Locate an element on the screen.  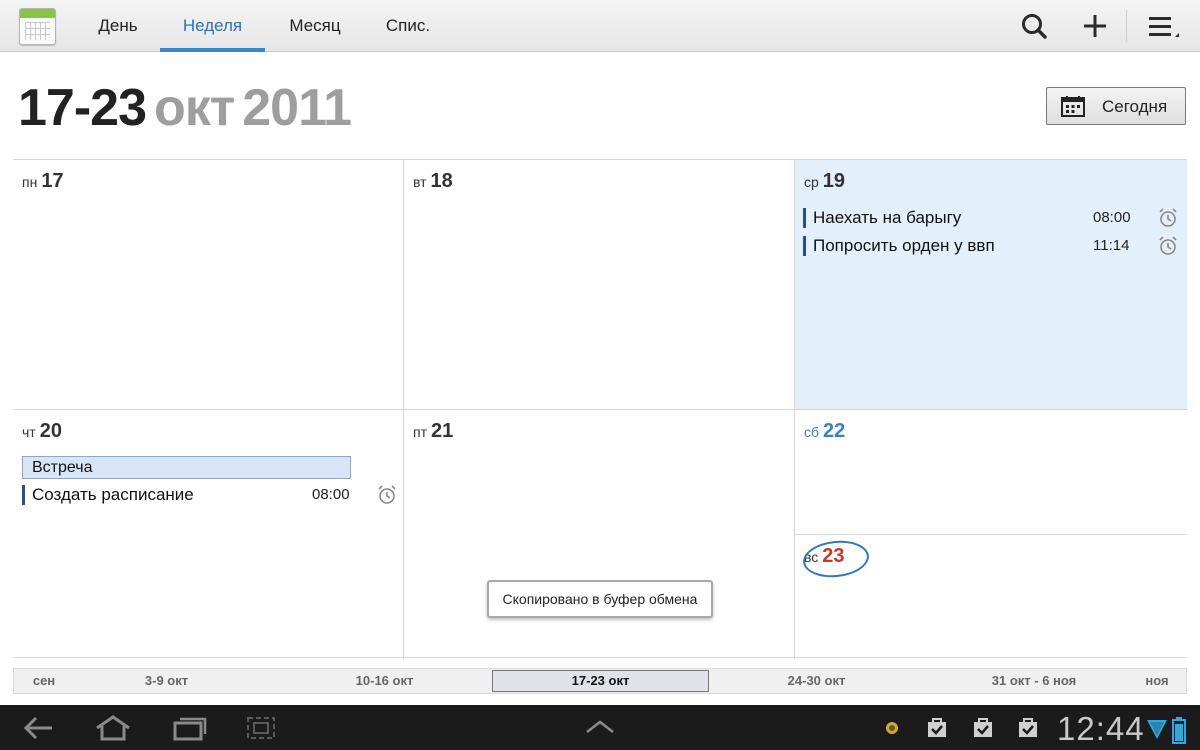
overflow-menu-button is located at coordinates (1162, 26).